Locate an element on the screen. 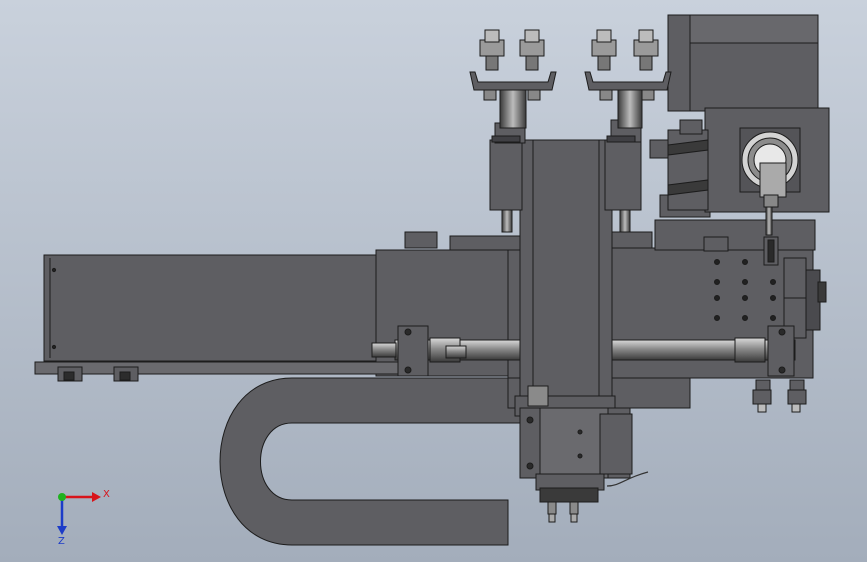  vacuum-cup-assembly-left is located at coordinates (513, 79).